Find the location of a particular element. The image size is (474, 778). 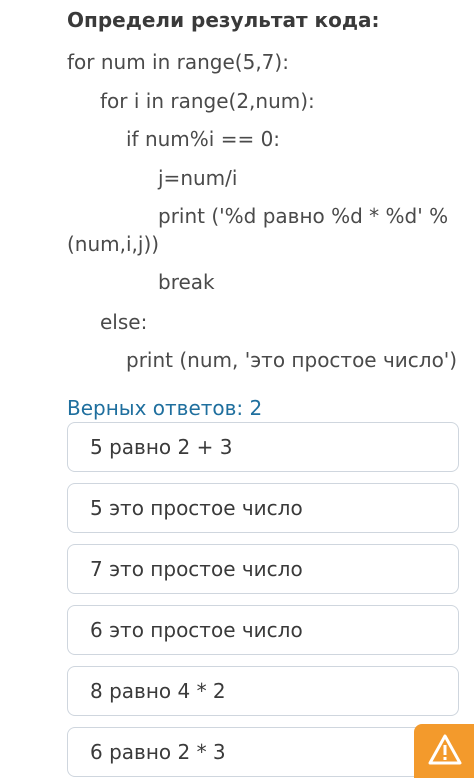

code-line: for num in range(5,7): is located at coordinates (178, 62).